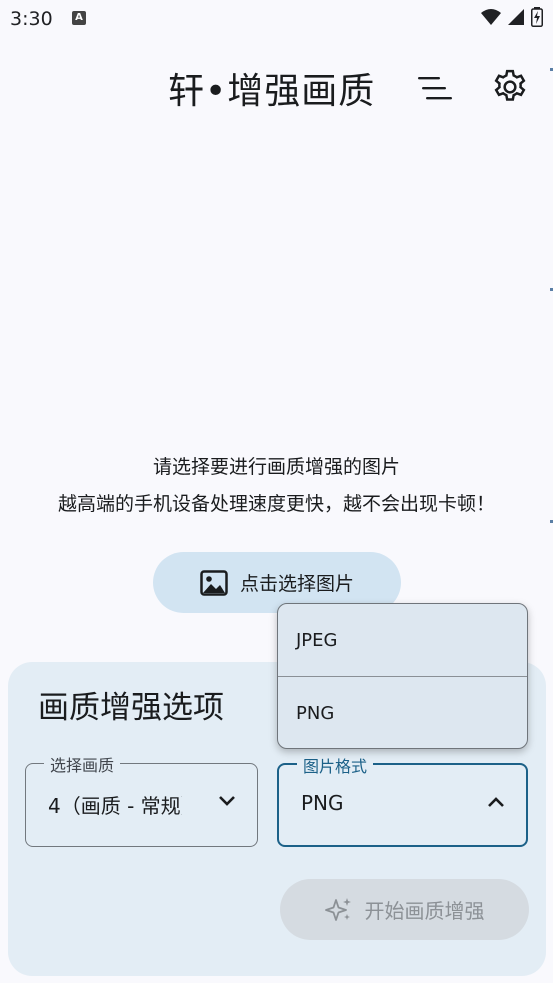 This screenshot has width=553, height=983. What do you see at coordinates (131, 708) in the screenshot?
I see `options-title: 画质增强选项` at bounding box center [131, 708].